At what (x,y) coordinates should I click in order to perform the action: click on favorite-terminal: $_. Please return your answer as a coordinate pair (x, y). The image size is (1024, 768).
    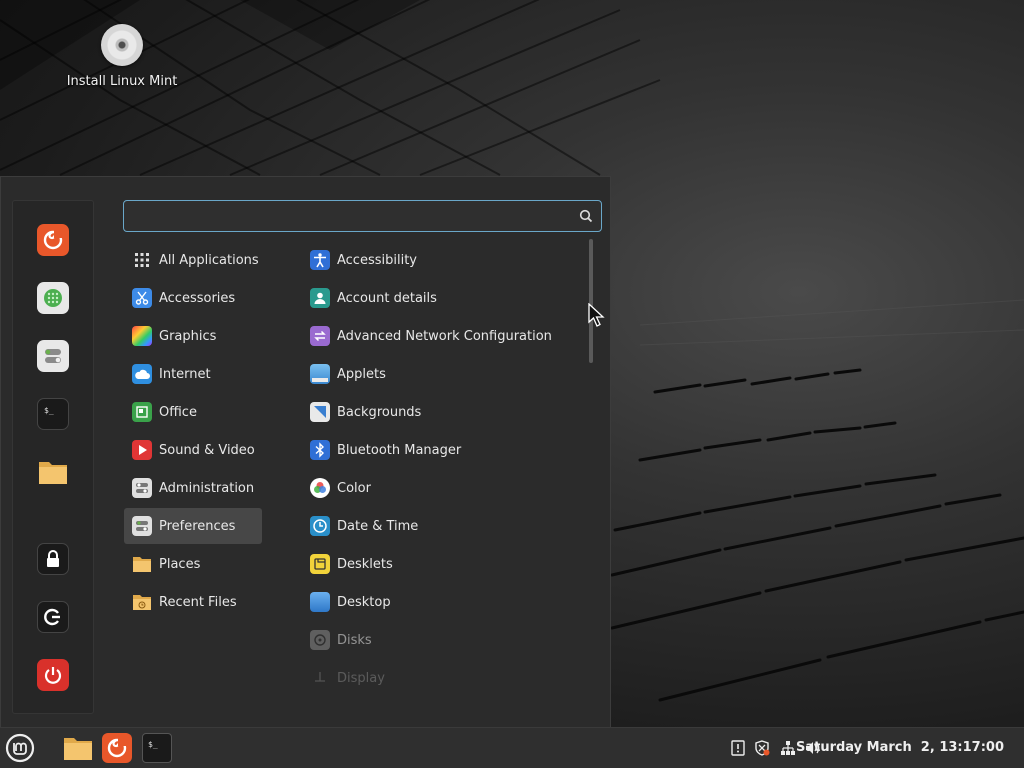
    Looking at the image, I should click on (53, 414).